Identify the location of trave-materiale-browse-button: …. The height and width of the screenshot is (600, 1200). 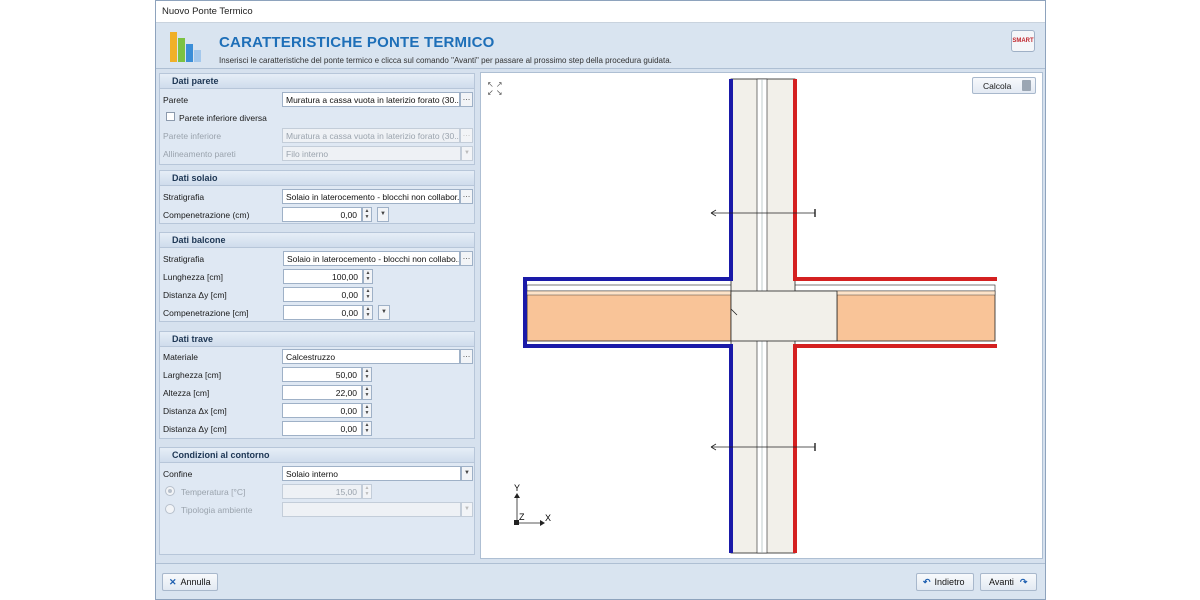
(466, 356).